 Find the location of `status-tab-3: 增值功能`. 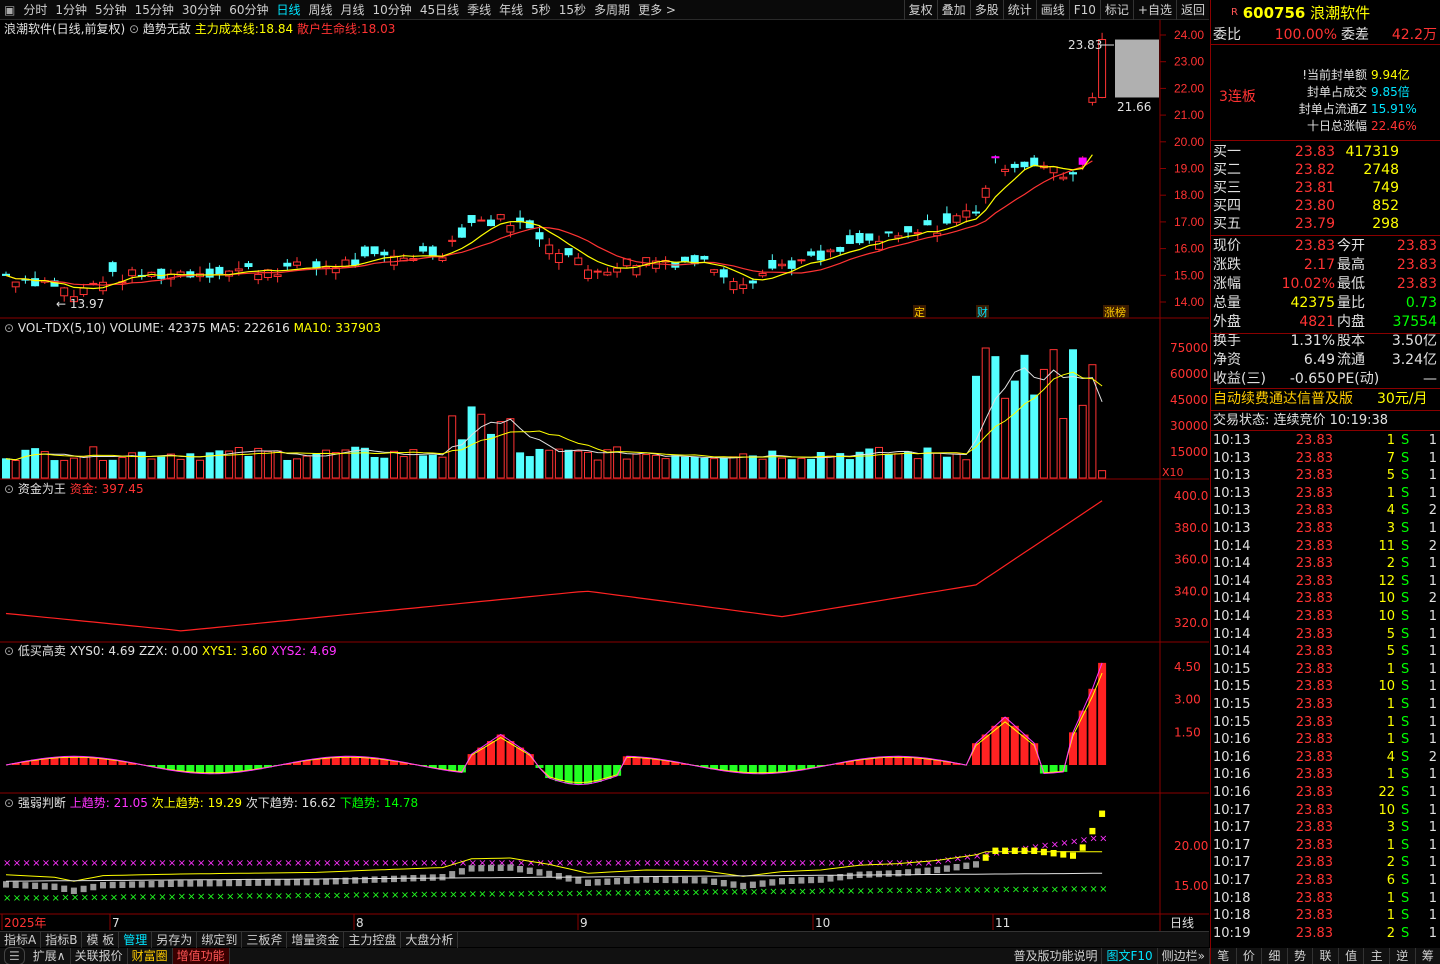

status-tab-3: 增值功能 is located at coordinates (201, 956).